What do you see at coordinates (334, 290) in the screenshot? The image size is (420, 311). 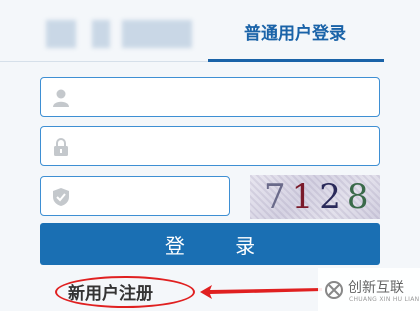 I see `brand-logo-icon` at bounding box center [334, 290].